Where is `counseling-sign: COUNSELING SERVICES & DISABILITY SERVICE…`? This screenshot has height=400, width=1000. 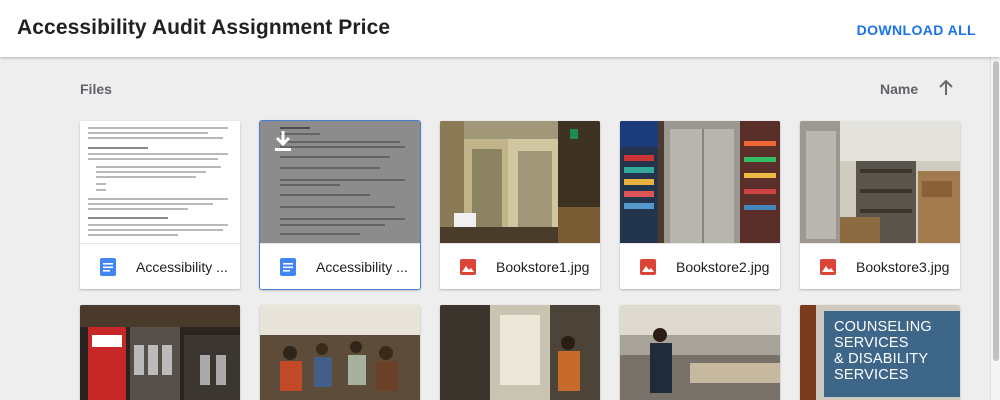 counseling-sign: COUNSELING SERVICES & DISABILITY SERVICE… is located at coordinates (892, 354).